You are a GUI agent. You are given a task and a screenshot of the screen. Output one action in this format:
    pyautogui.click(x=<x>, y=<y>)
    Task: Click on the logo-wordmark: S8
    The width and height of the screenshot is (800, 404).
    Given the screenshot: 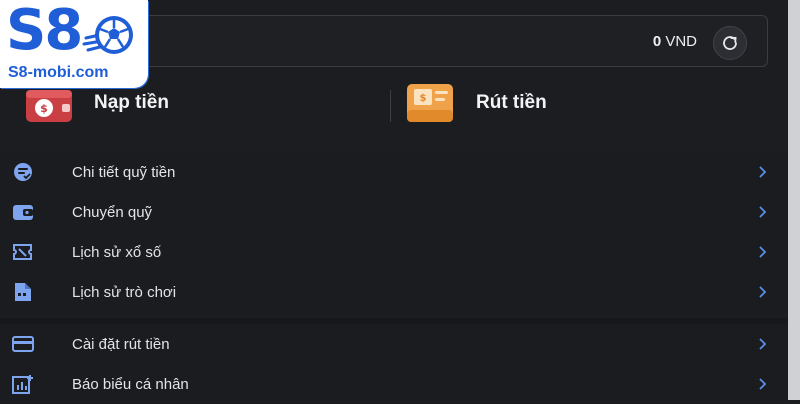 What is the action you would take?
    pyautogui.click(x=44, y=31)
    